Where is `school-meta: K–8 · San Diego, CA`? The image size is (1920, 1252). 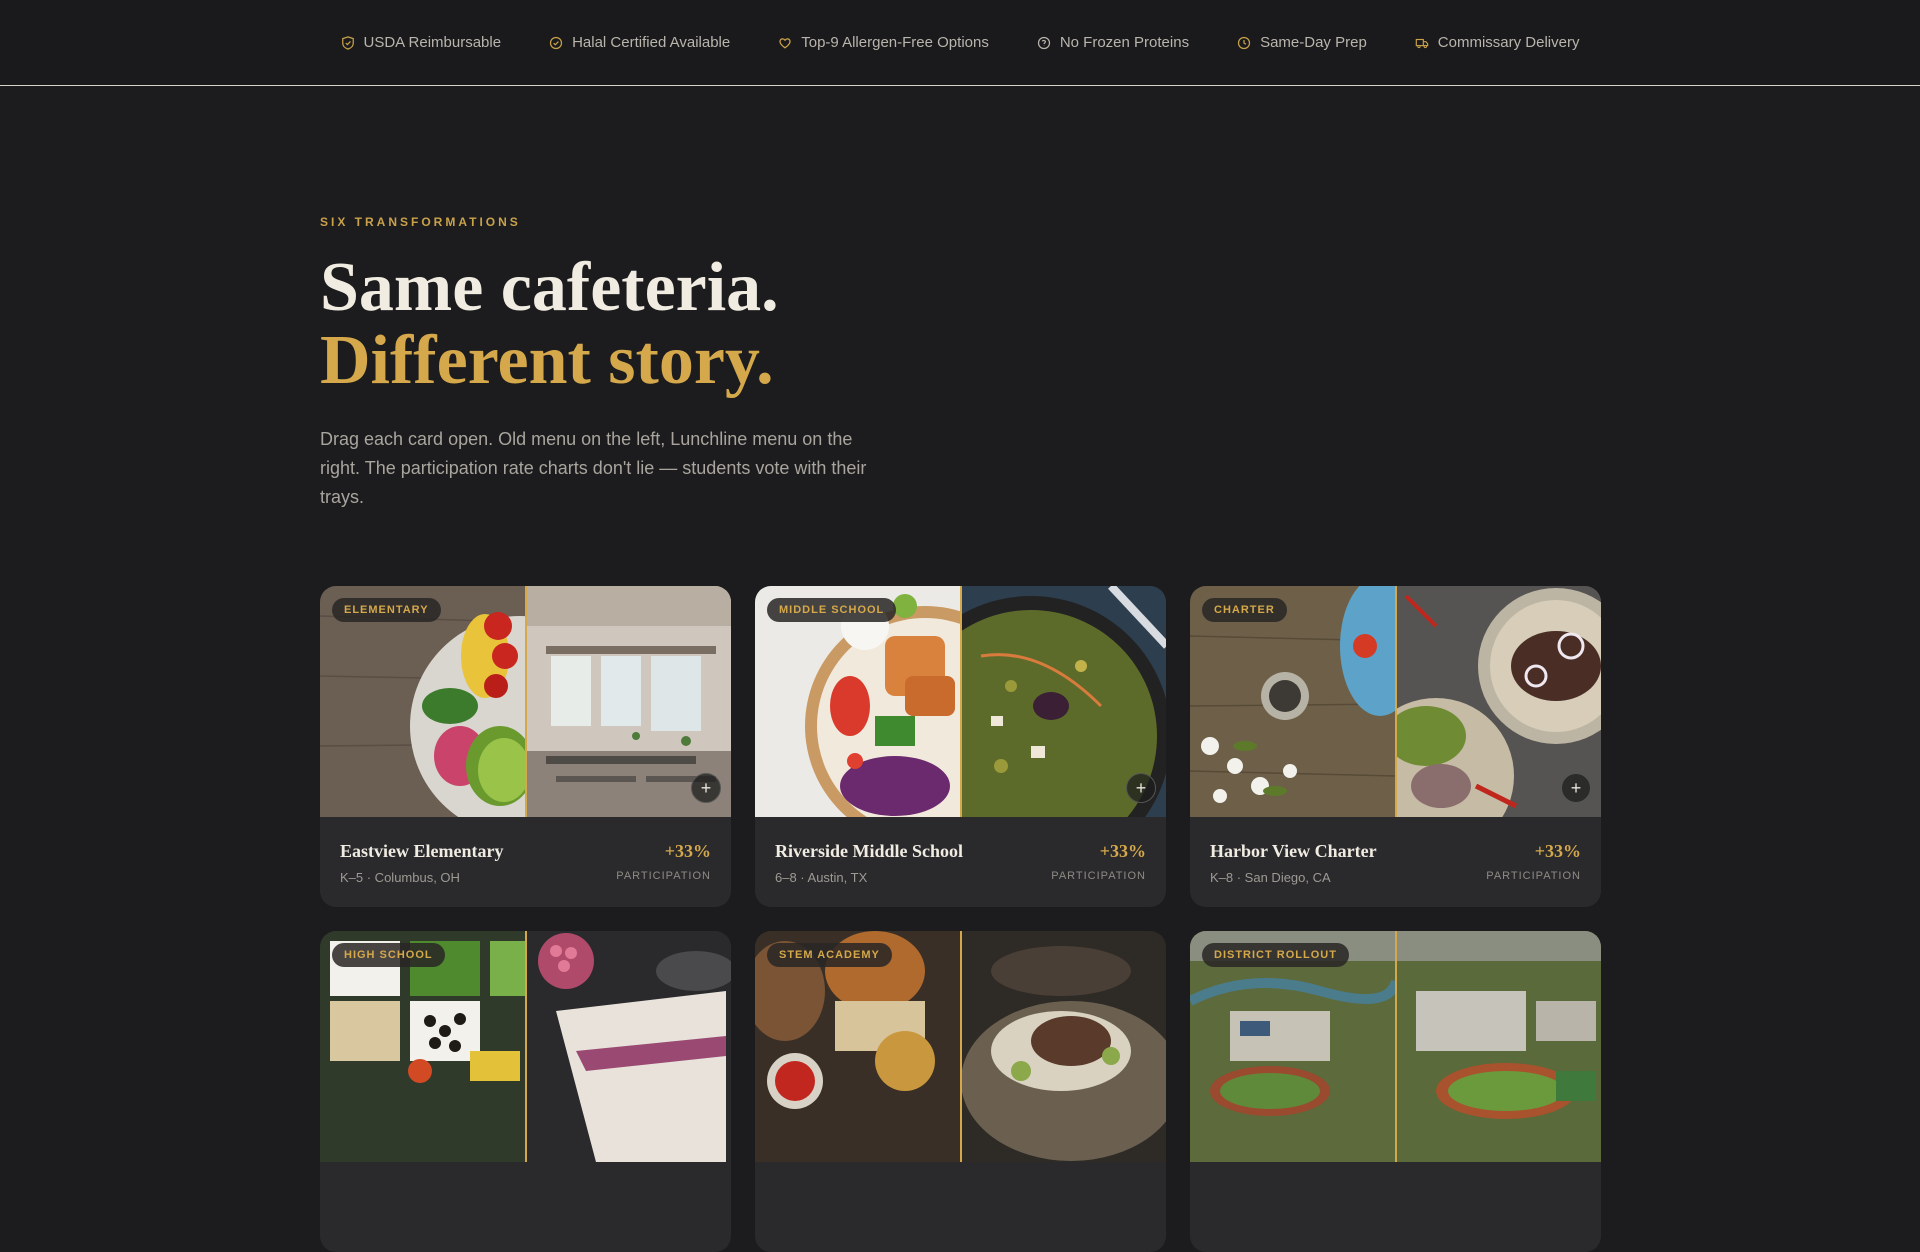
school-meta: K–8 · San Diego, CA is located at coordinates (1270, 877).